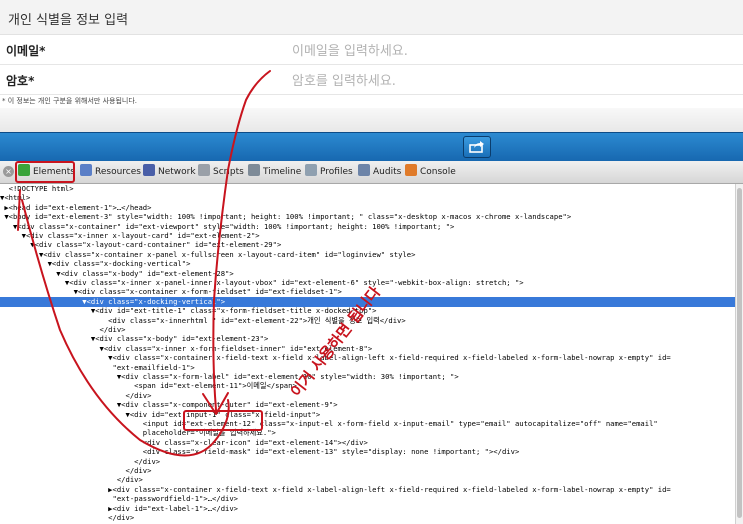  I want to click on tab-label: Timeline, so click(282, 172).